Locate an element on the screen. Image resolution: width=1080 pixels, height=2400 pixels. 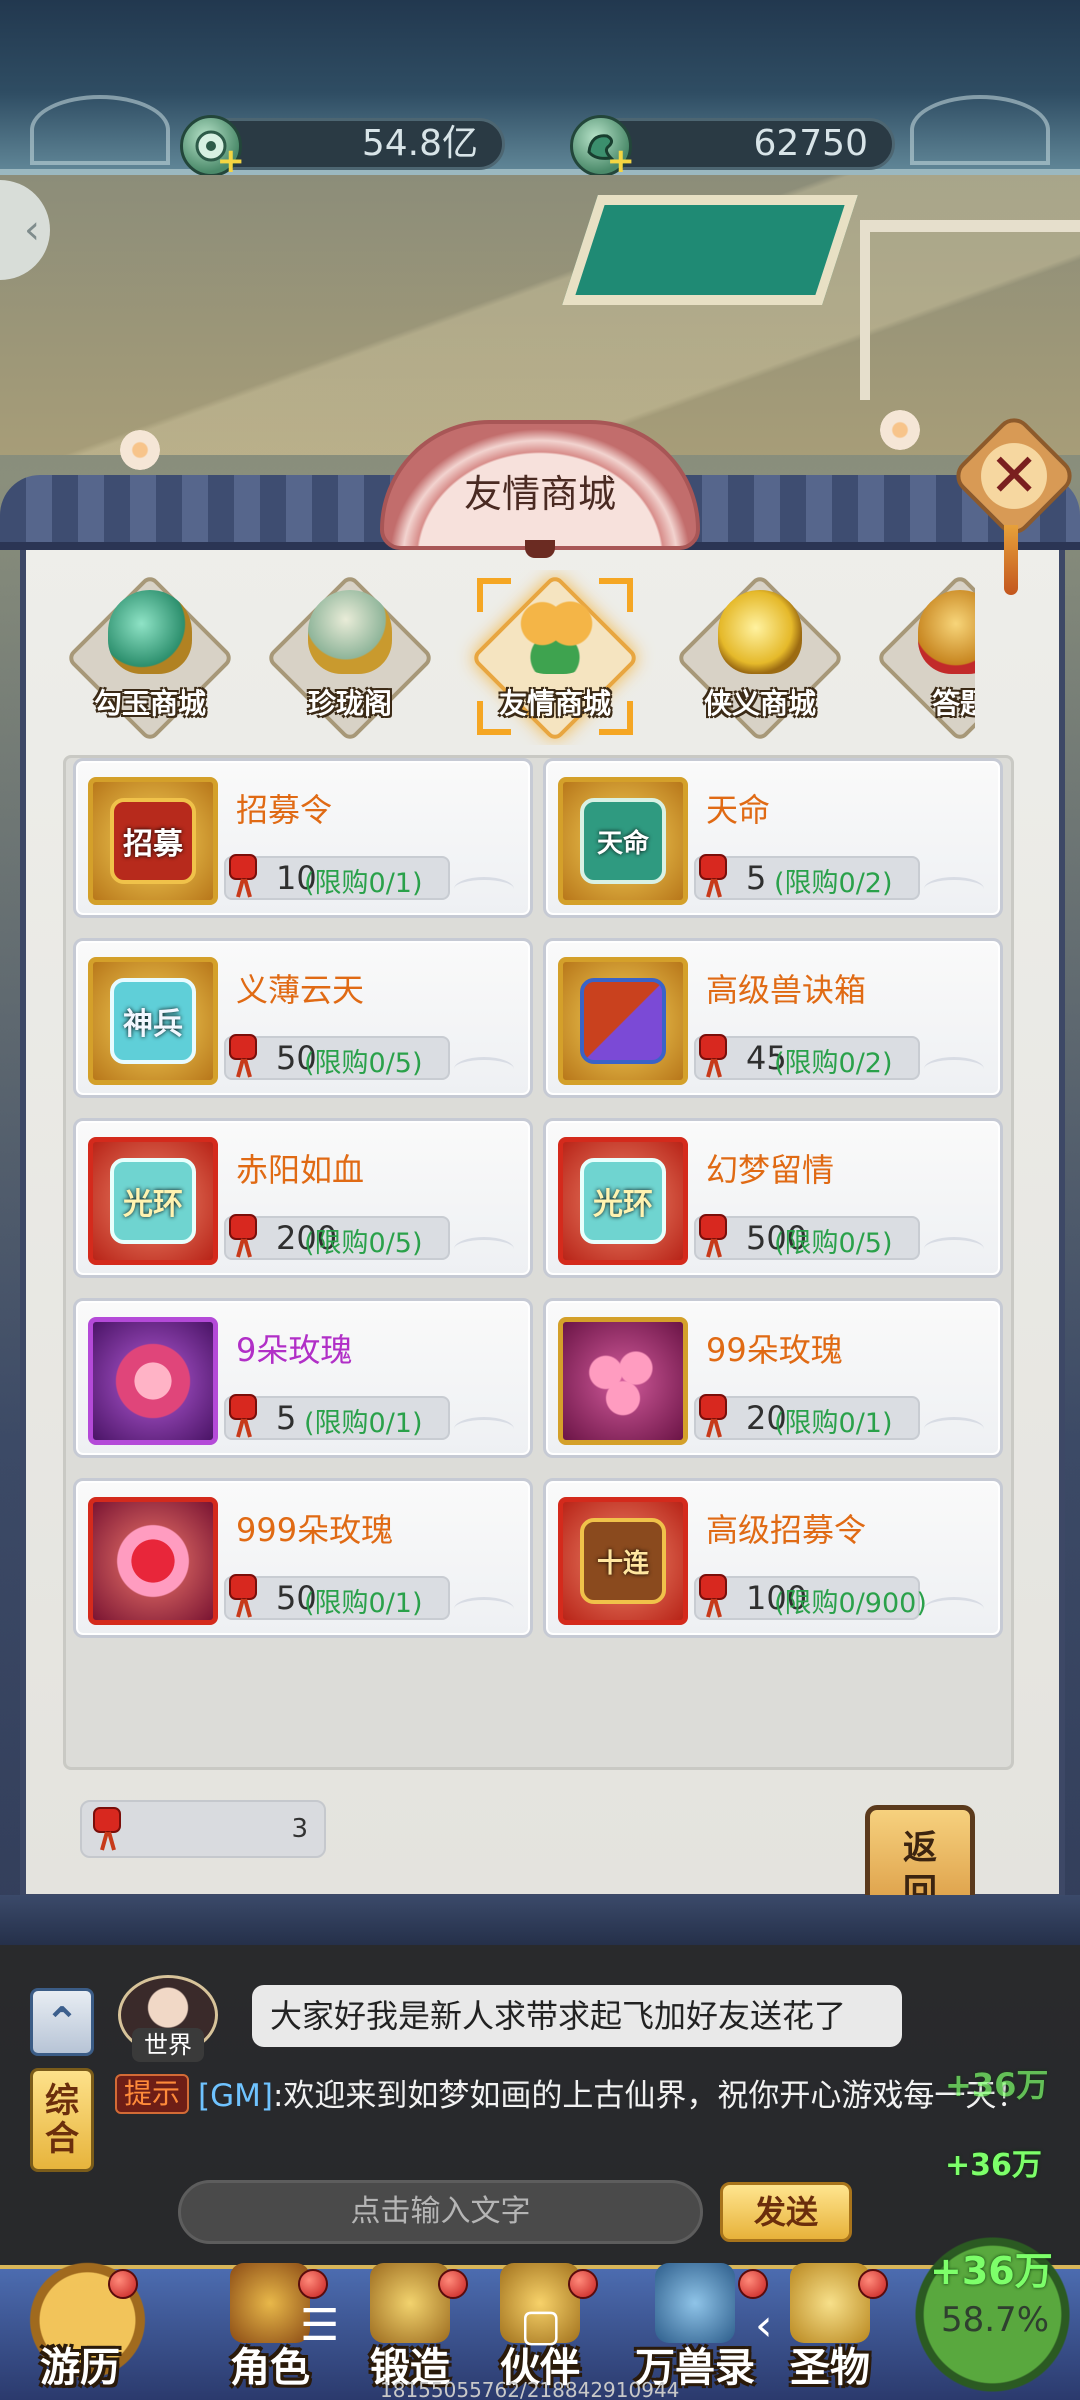
tab-goujade-shop: 勾玉商城 is located at coordinates (150, 657).